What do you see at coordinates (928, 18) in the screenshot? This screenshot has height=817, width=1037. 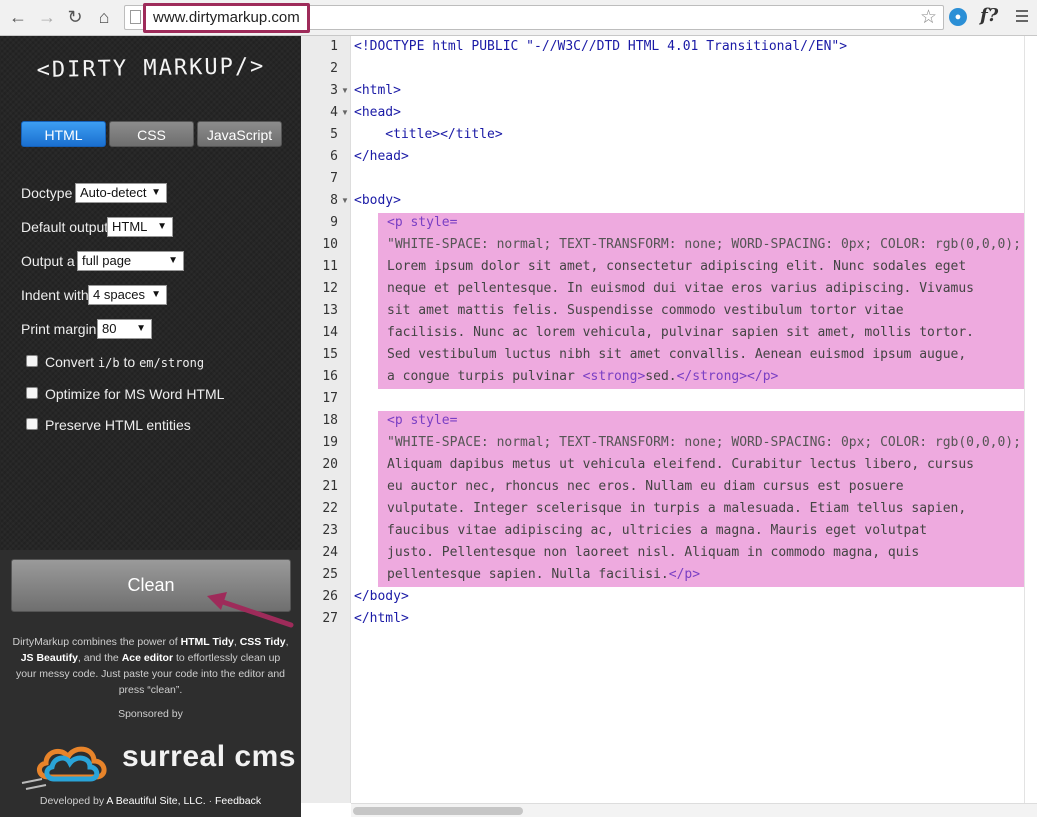 I see `star-icon: ☆` at bounding box center [928, 18].